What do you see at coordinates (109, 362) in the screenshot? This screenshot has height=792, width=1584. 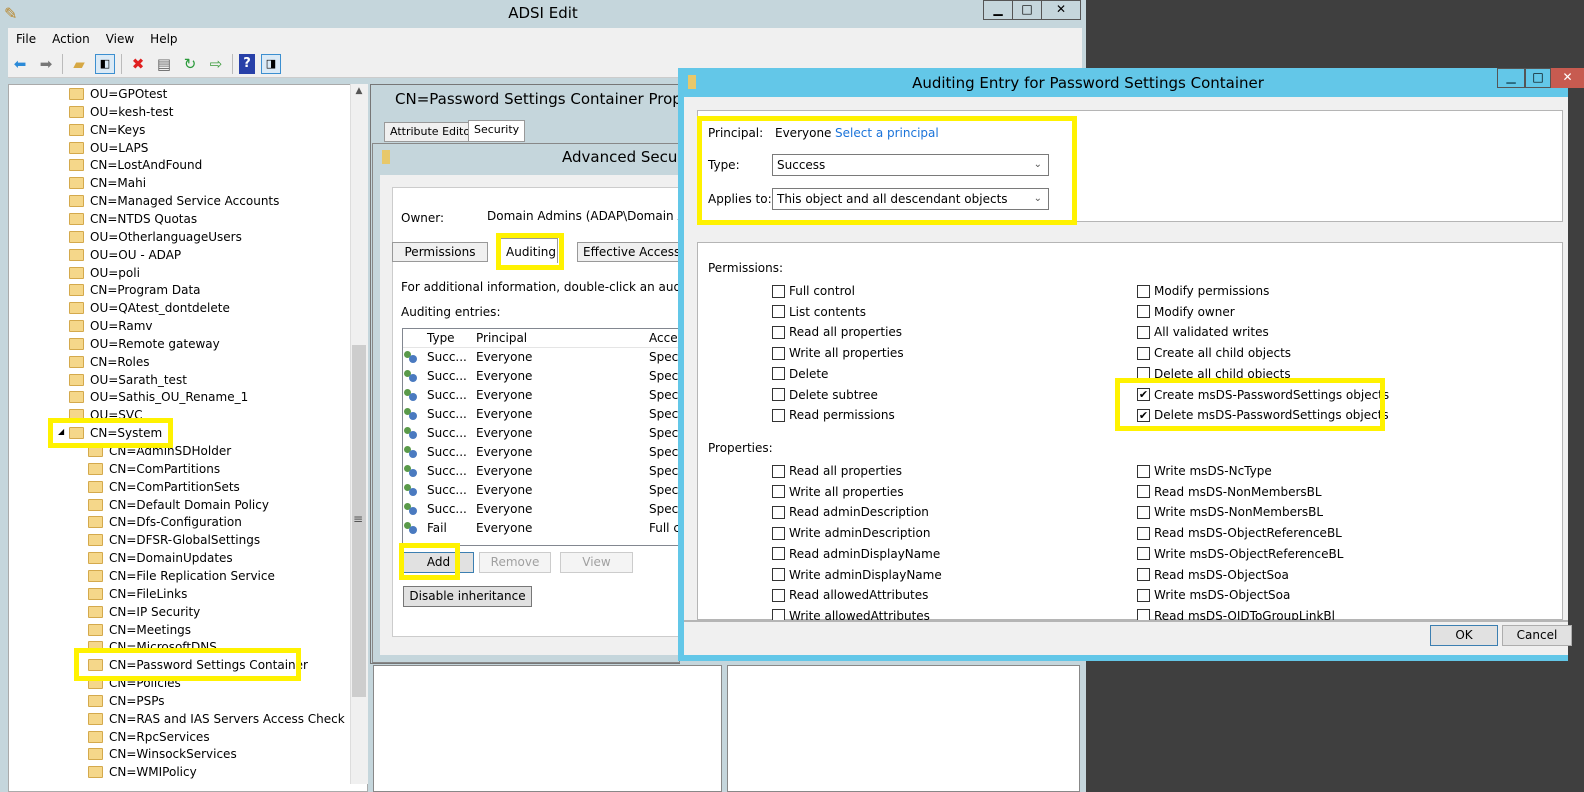 I see `tree-item: CN=Roles` at bounding box center [109, 362].